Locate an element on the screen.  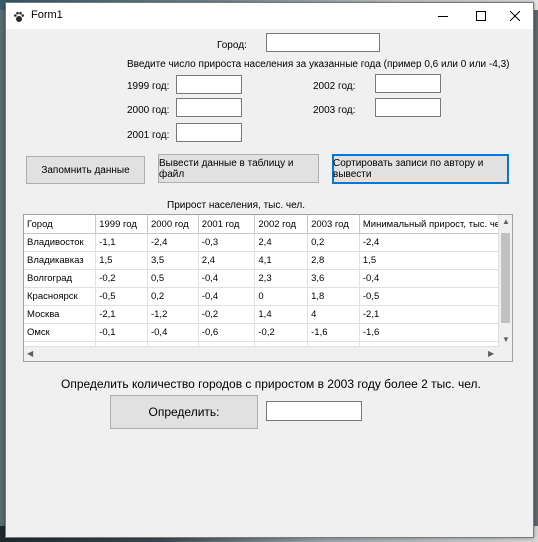
sort-records-button: Сортировать записи по автору и вывести is located at coordinates (420, 169).